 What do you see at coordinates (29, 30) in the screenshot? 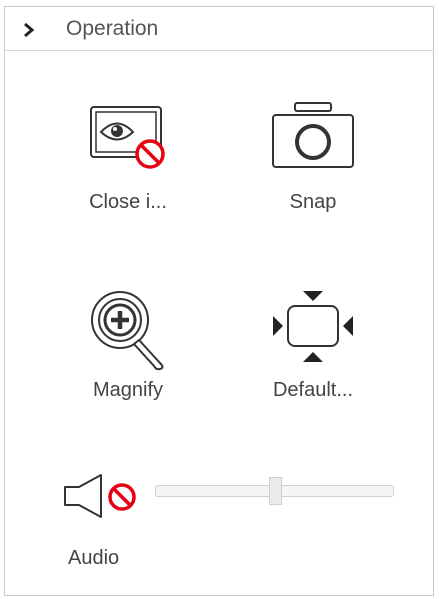
I see `chevron-right-icon` at bounding box center [29, 30].